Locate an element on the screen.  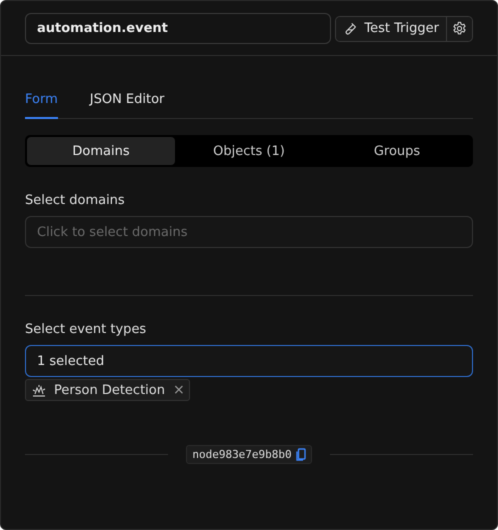
settings-icon is located at coordinates (459, 28).